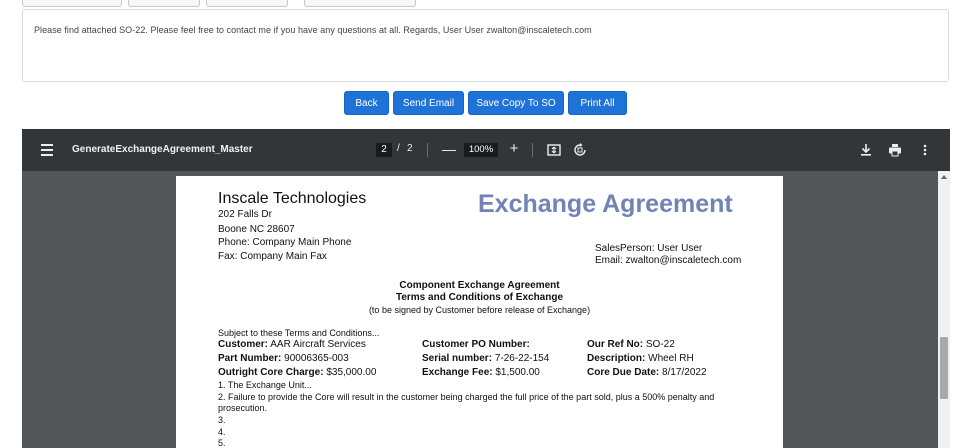  I want to click on part-number-field: Part Number: 90006365-003, so click(283, 358).